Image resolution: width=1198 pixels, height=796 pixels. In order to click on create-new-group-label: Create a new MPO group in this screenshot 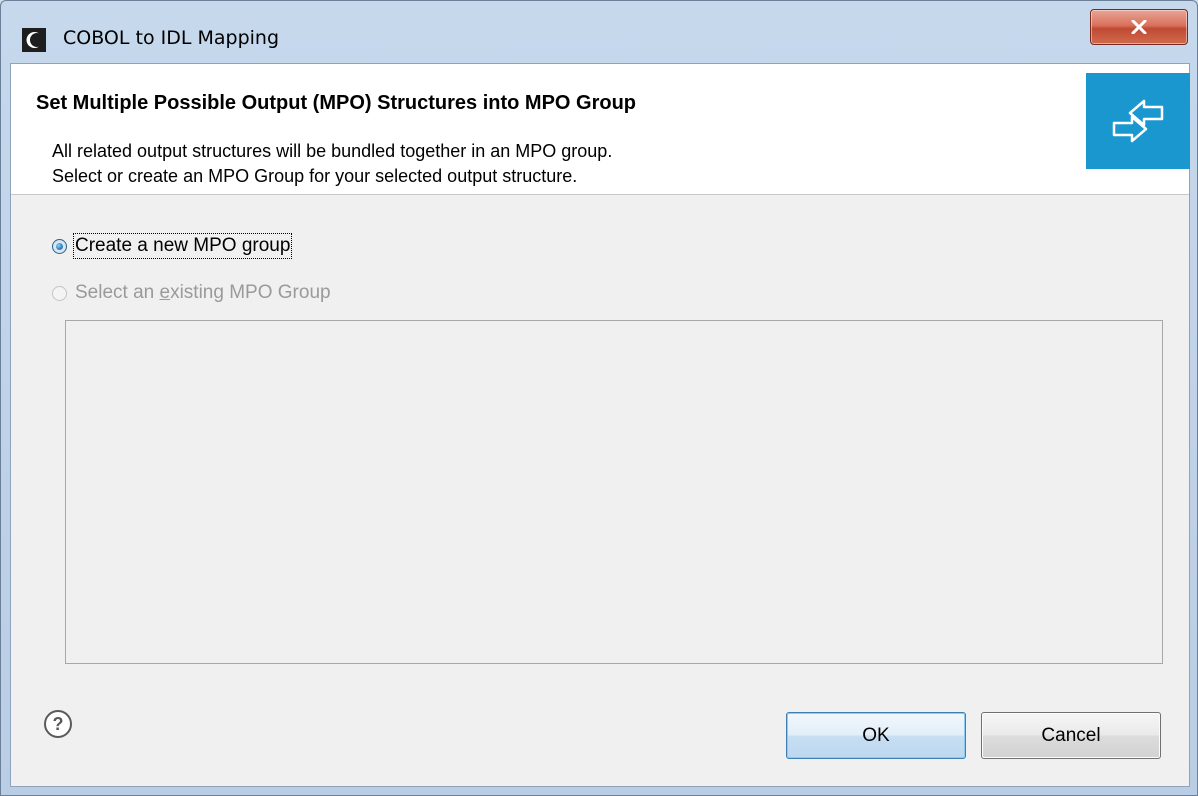, I will do `click(182, 246)`.